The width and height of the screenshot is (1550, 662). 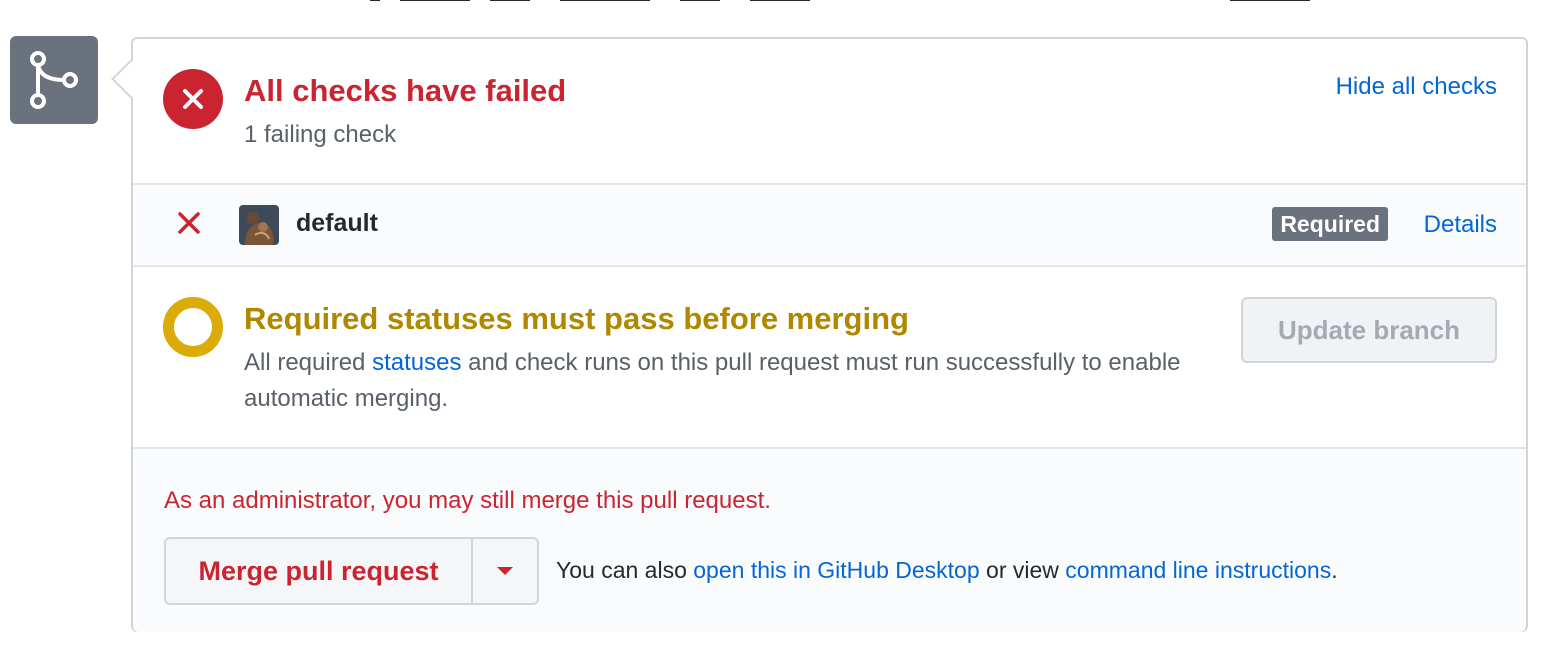 What do you see at coordinates (1198, 570) in the screenshot?
I see `command-line-instructions-link: command line instructions` at bounding box center [1198, 570].